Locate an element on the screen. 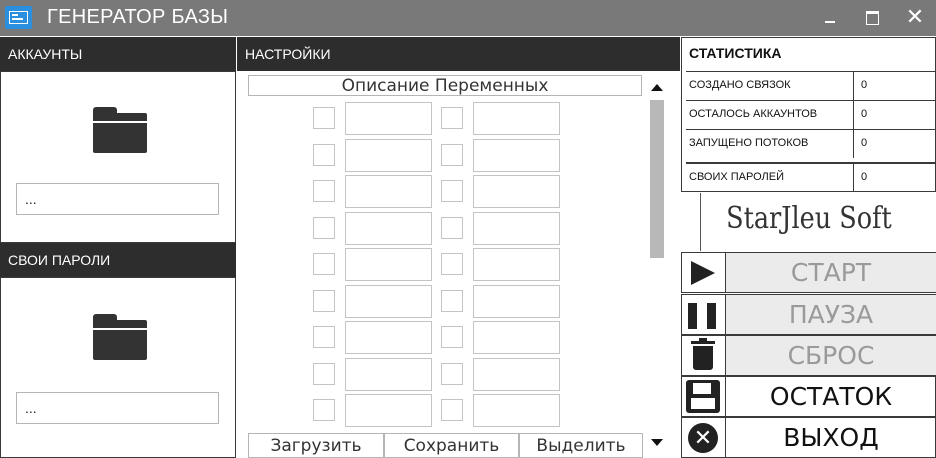 This screenshot has width=936, height=458. app-icon is located at coordinates (18, 17).